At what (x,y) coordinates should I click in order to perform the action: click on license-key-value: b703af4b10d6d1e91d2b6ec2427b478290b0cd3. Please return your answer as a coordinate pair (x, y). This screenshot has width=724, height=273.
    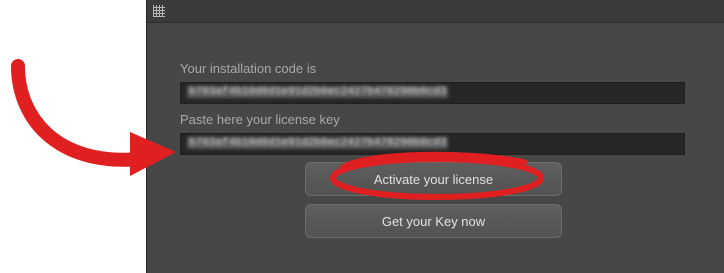
    Looking at the image, I should click on (318, 143).